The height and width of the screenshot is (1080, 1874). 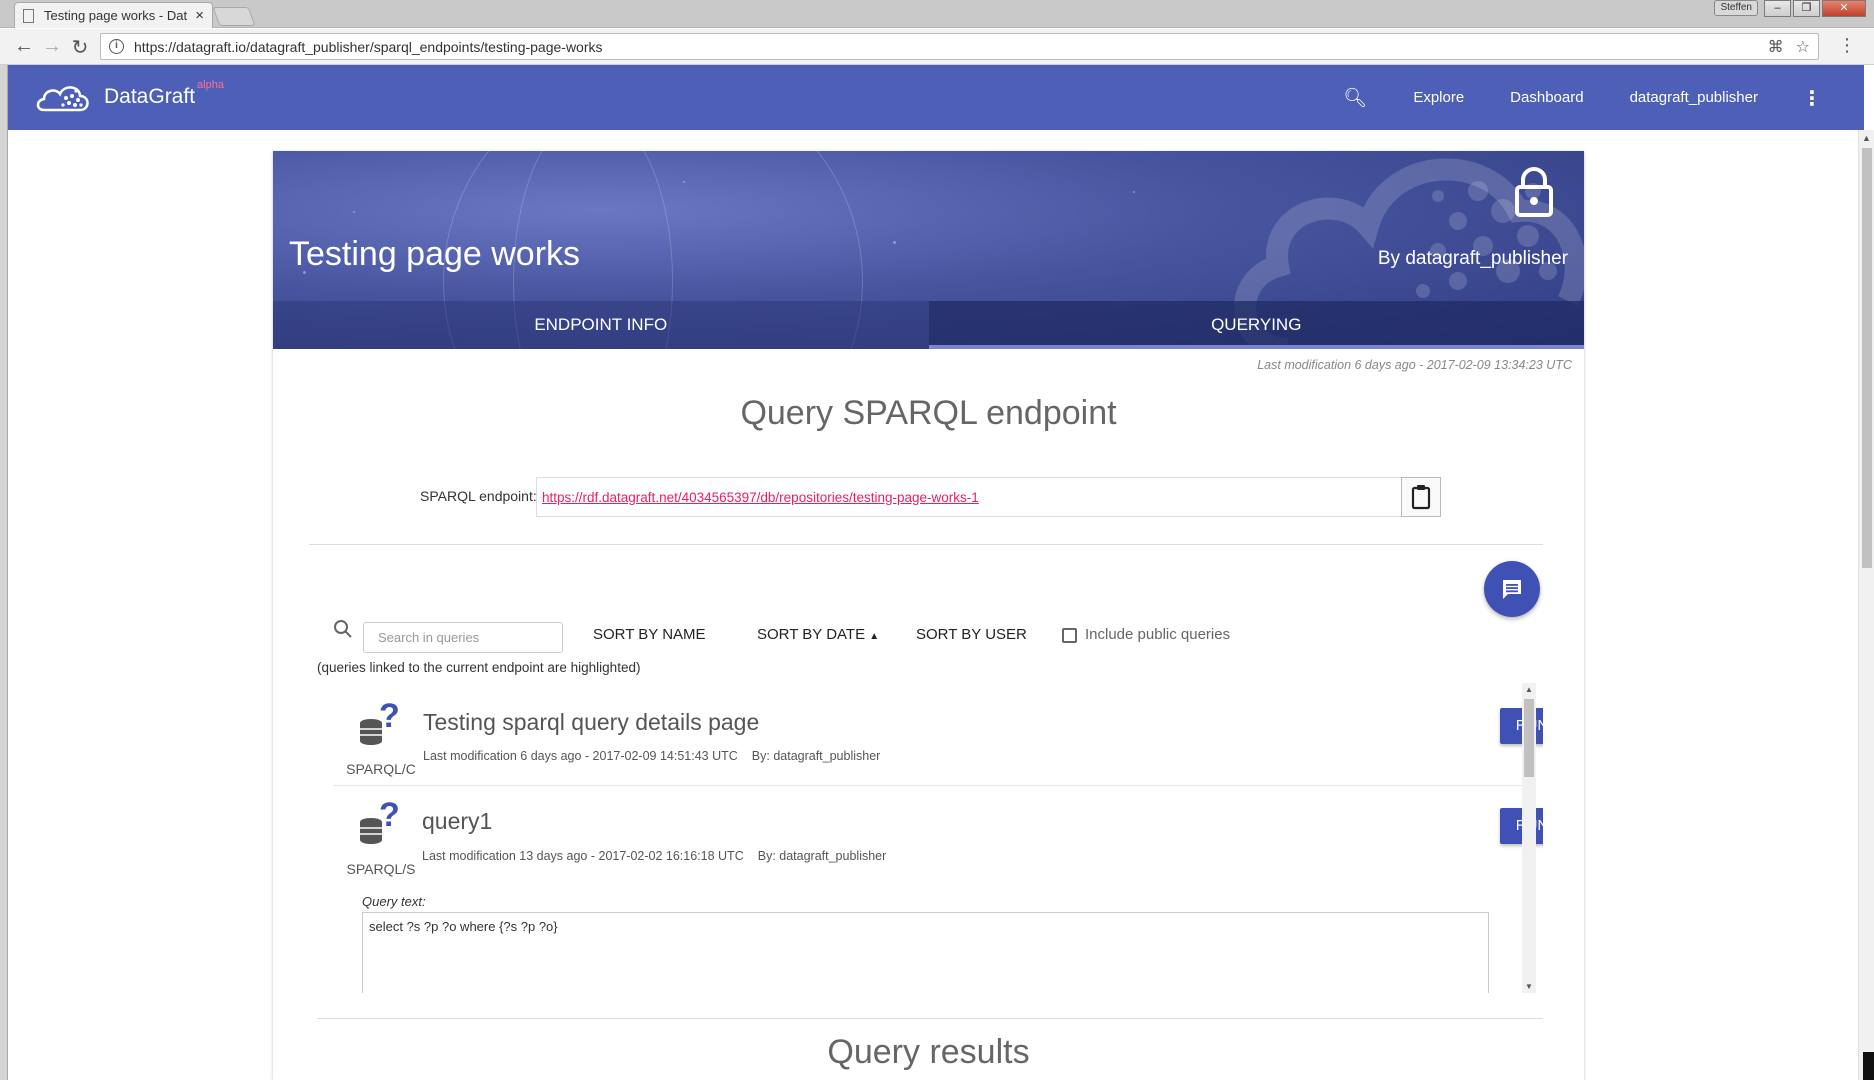 I want to click on browser-tabstrip: Testing page works - Dat × Steffen – ❐ ✕, so click(x=937, y=14).